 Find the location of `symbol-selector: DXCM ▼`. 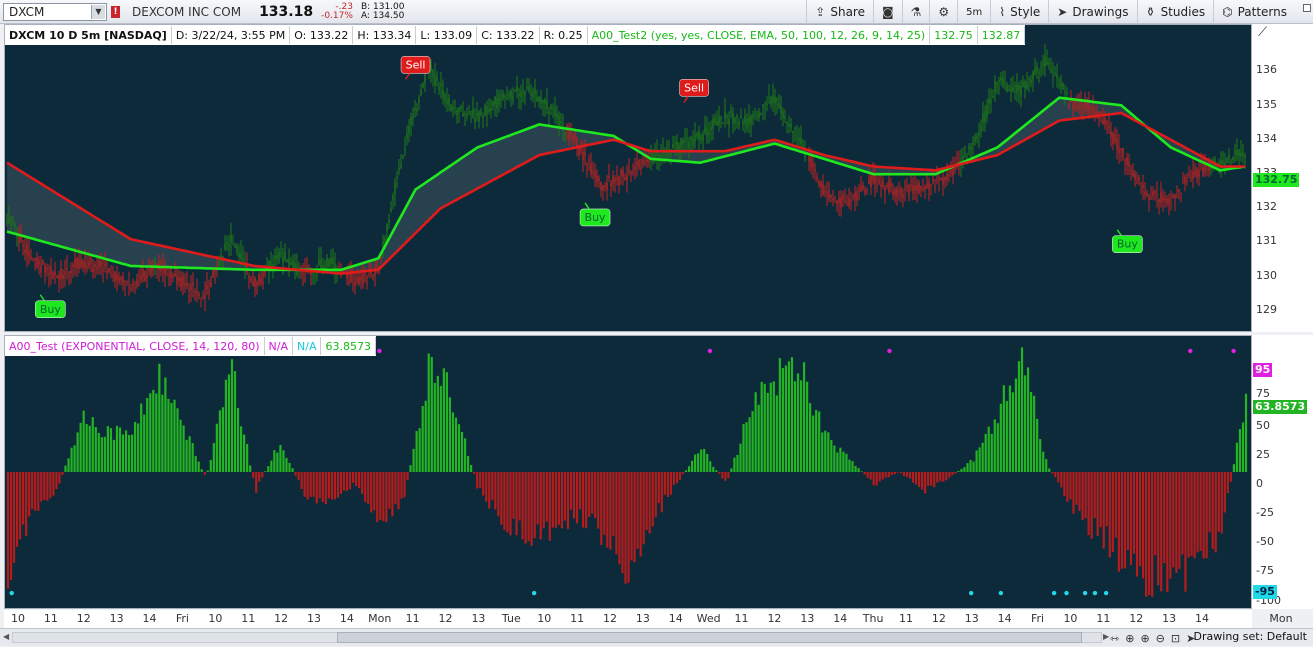

symbol-selector: DXCM ▼ is located at coordinates (55, 11).